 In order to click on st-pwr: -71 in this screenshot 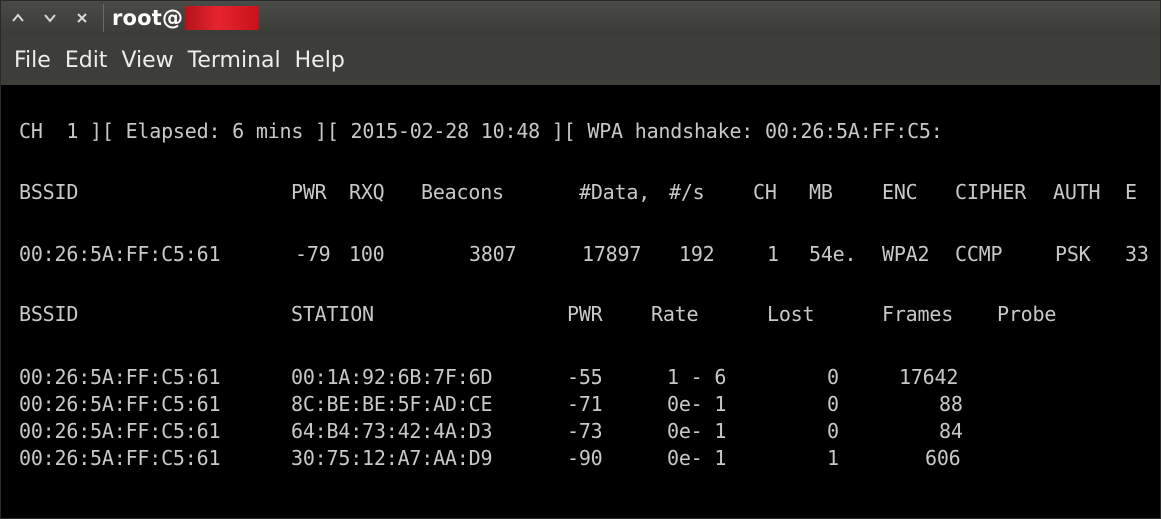, I will do `click(585, 404)`.